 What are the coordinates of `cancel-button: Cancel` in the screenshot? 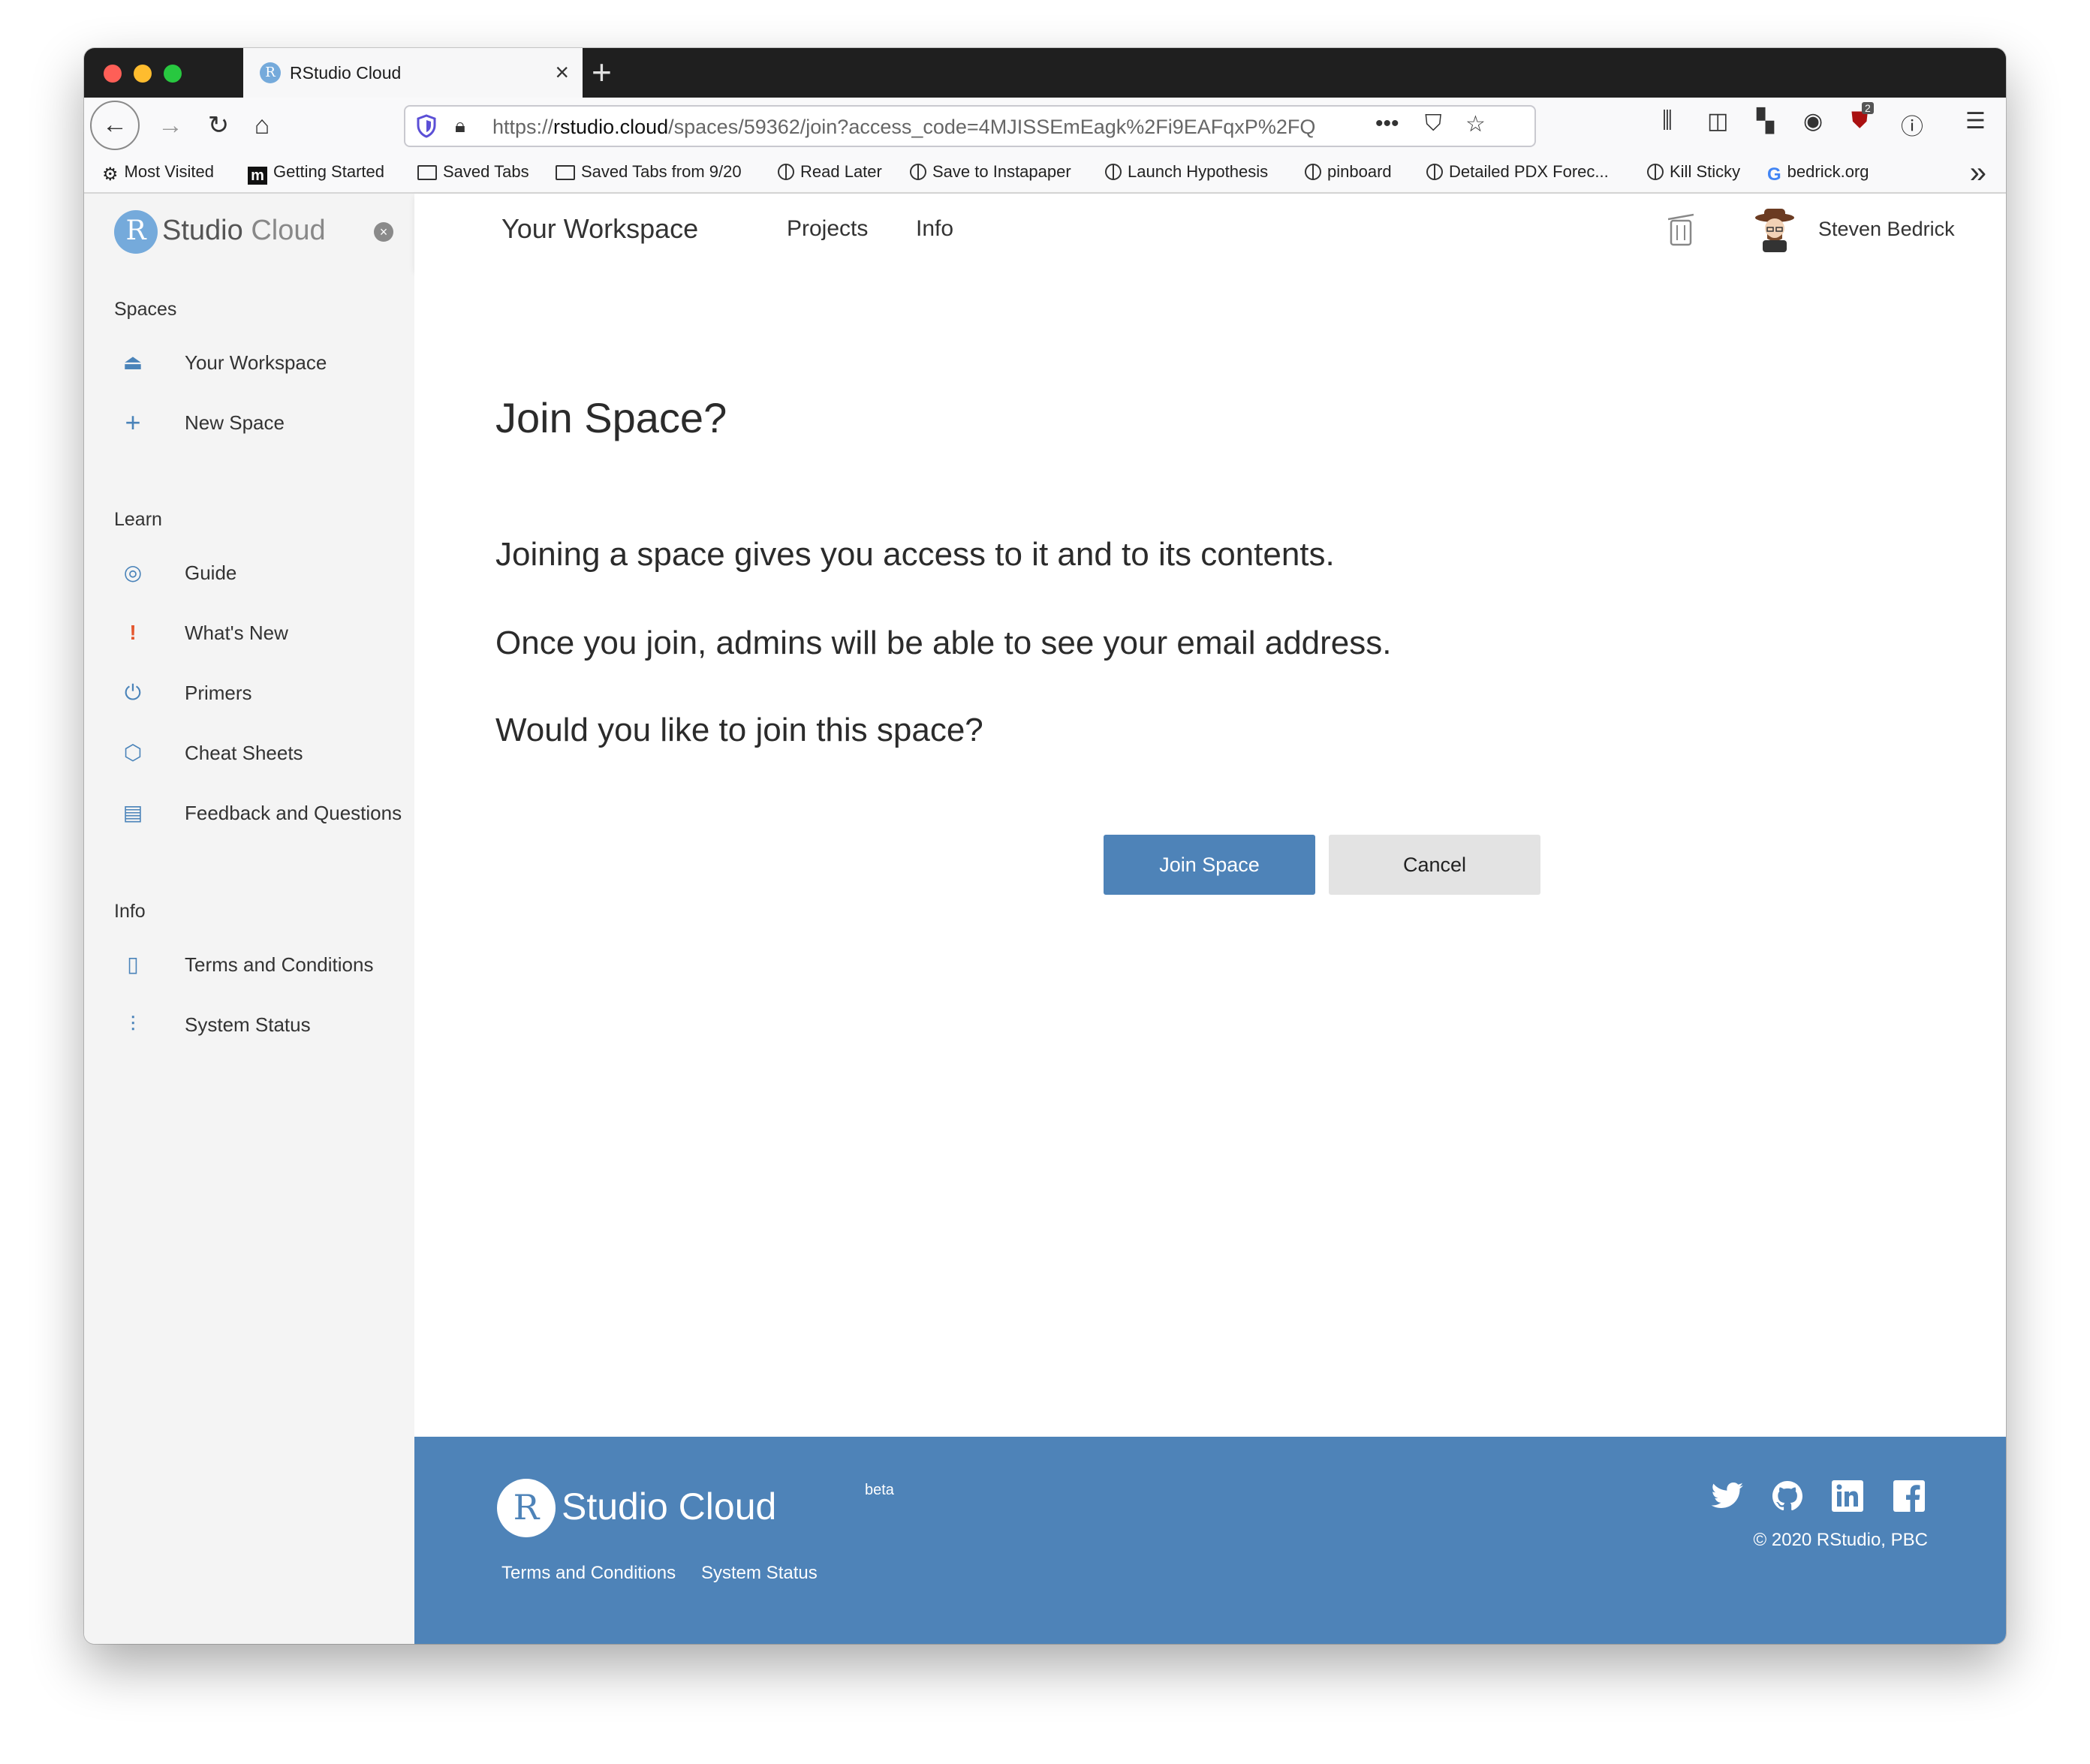 It's located at (1434, 865).